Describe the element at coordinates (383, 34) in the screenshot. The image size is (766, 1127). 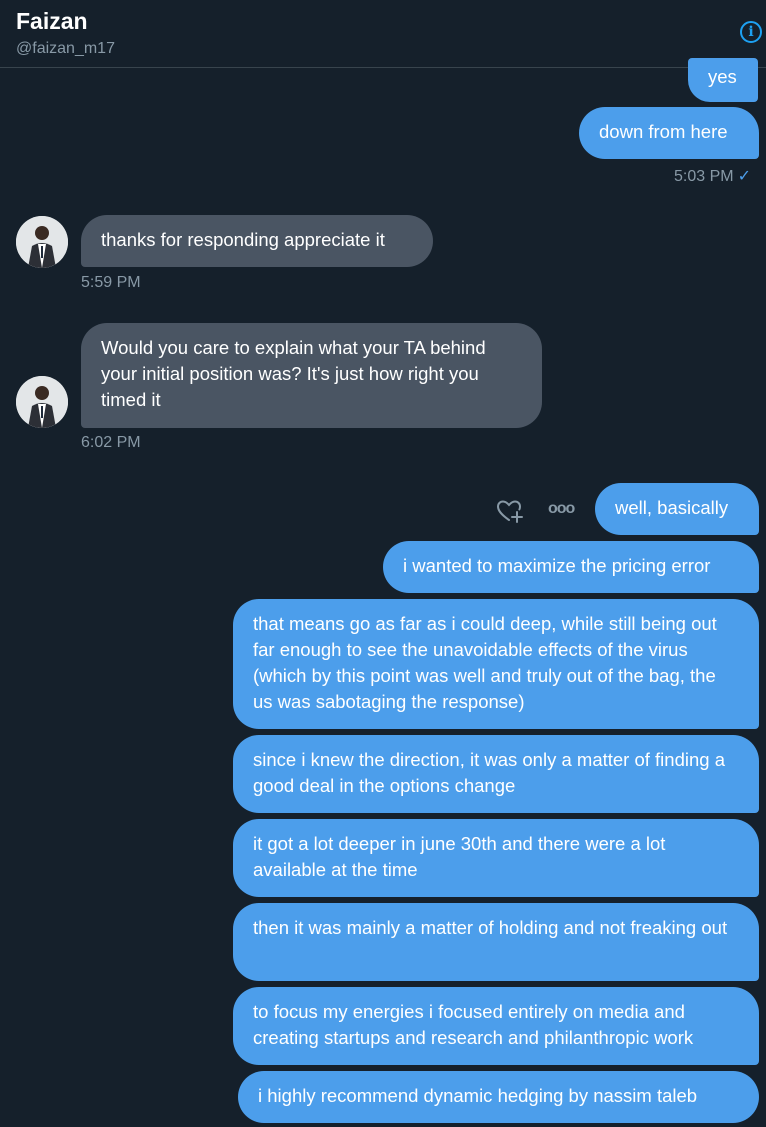
I see `conversation-header: Faizan @faizan_m17 i` at that location.